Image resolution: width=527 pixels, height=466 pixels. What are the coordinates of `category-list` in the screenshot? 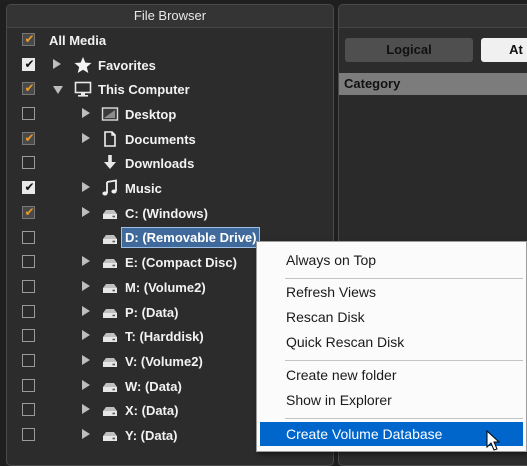 It's located at (433, 169).